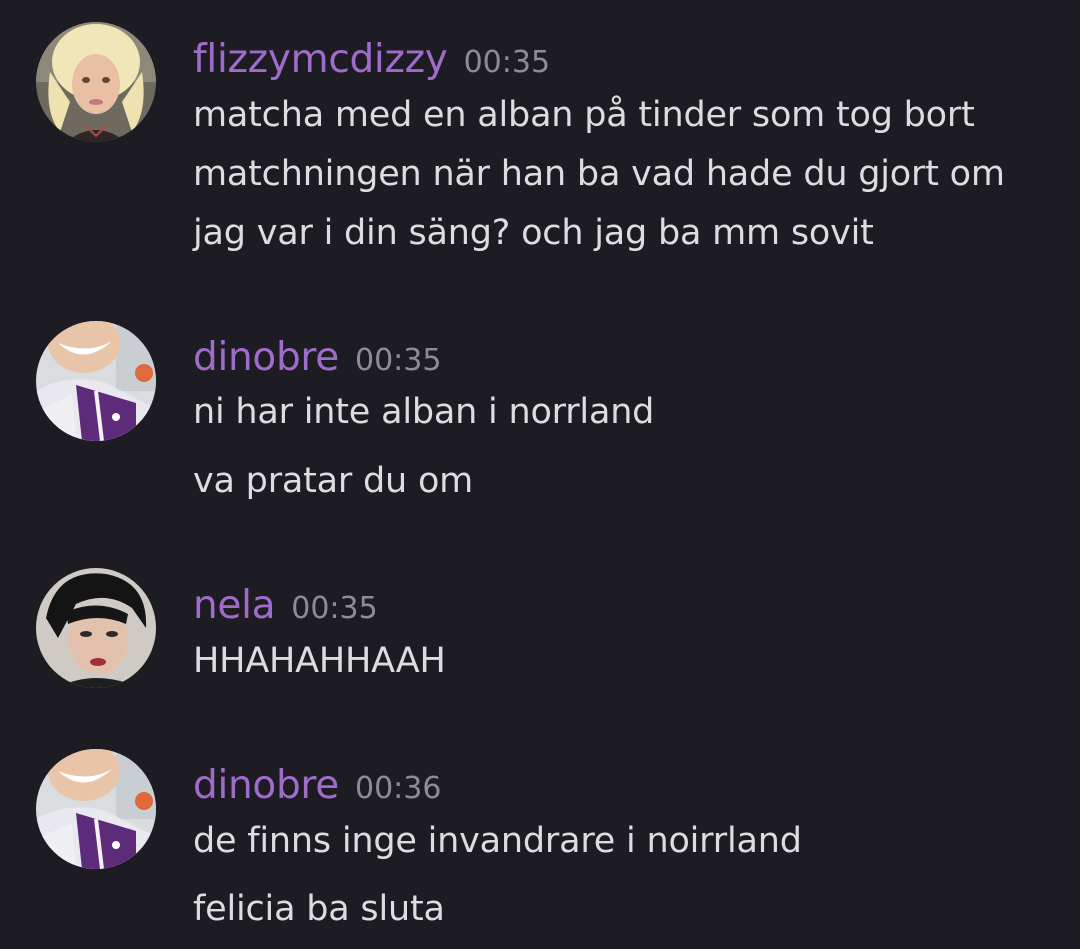 This screenshot has width=1080, height=949. I want to click on username: nela, so click(234, 605).